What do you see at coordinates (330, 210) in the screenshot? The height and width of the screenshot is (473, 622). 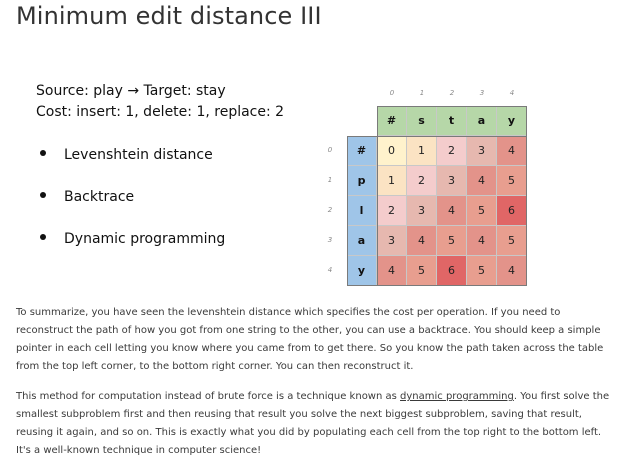 I see `row-index: 2` at bounding box center [330, 210].